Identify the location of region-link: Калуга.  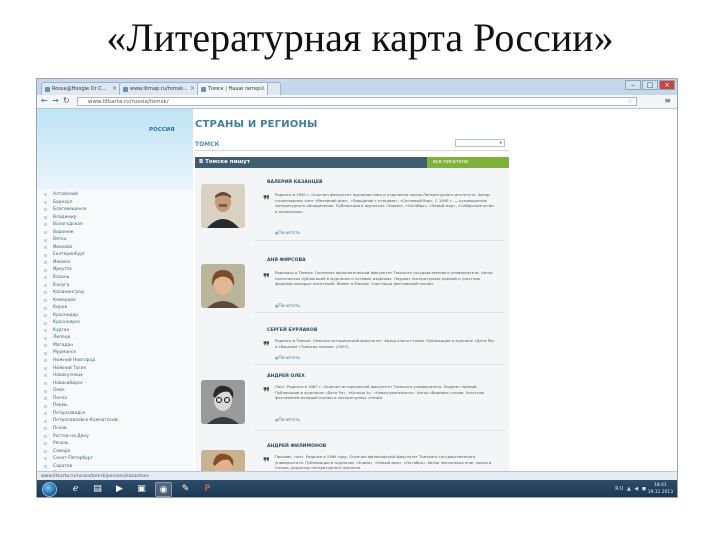
(115, 286).